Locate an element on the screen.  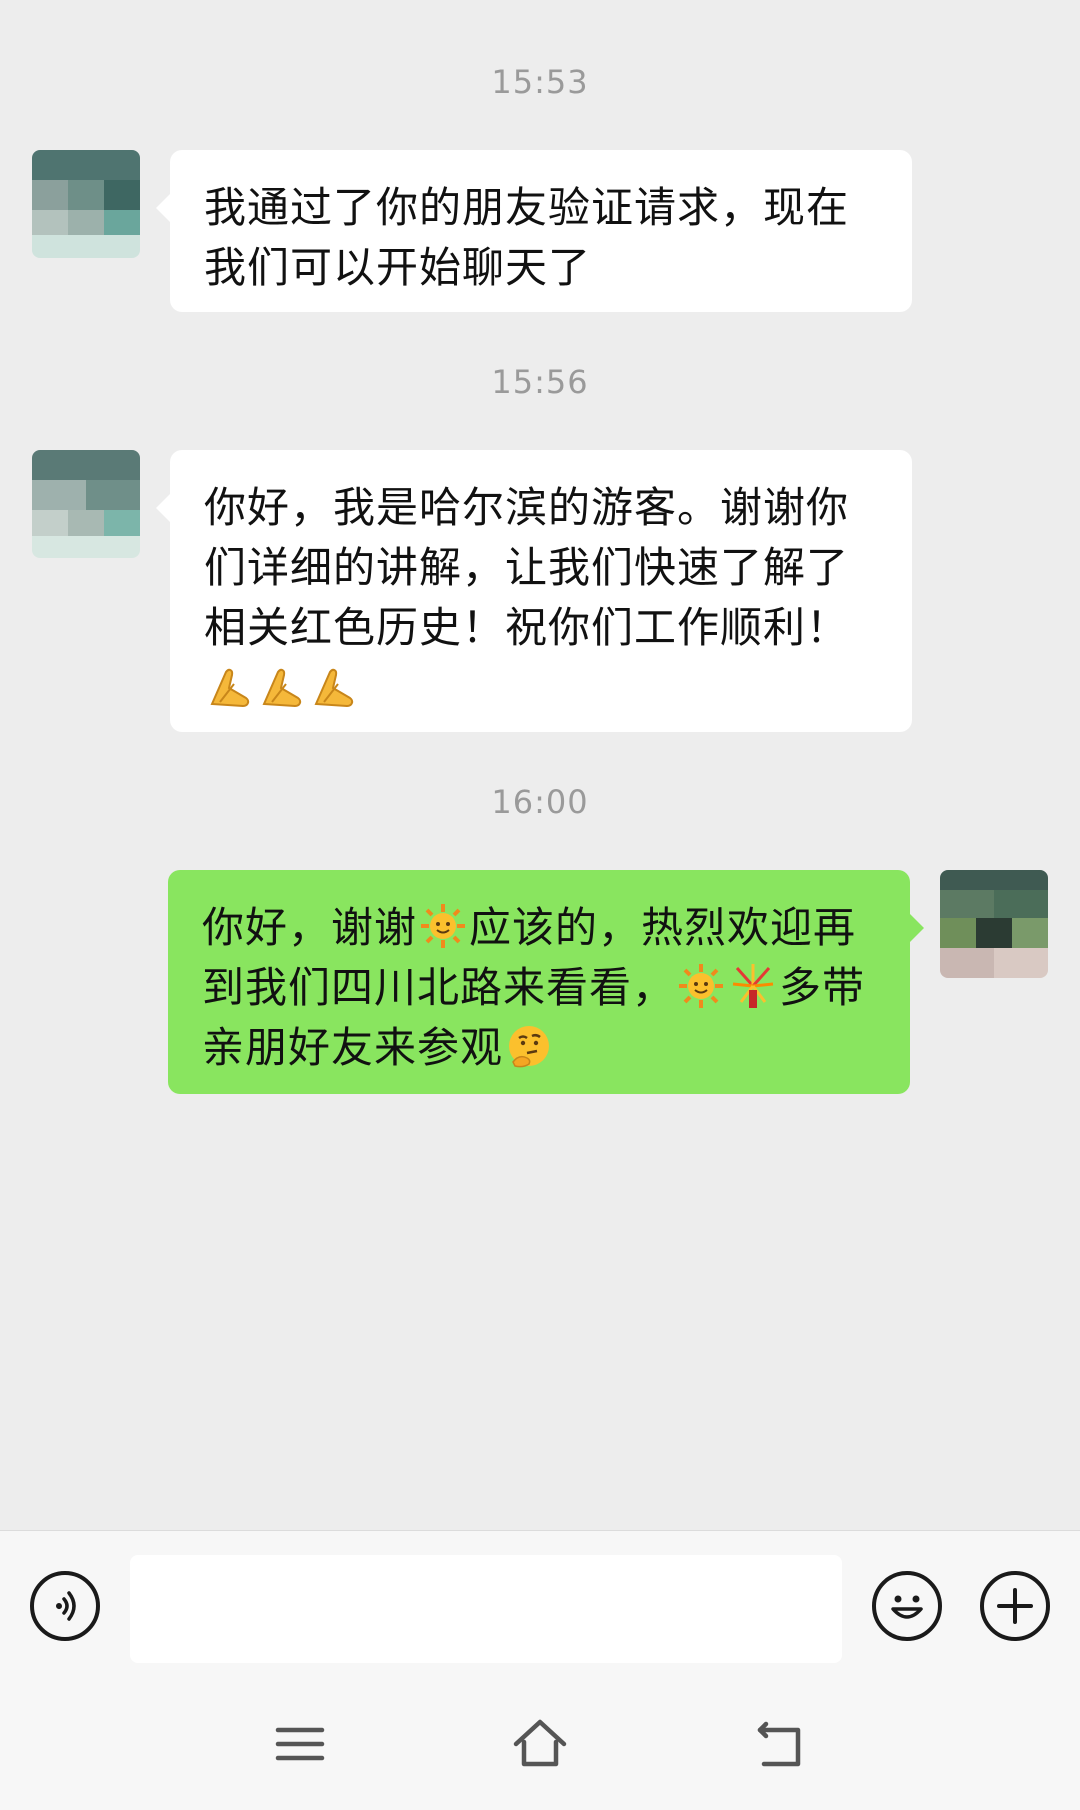
back-icon is located at coordinates (779, 1744).